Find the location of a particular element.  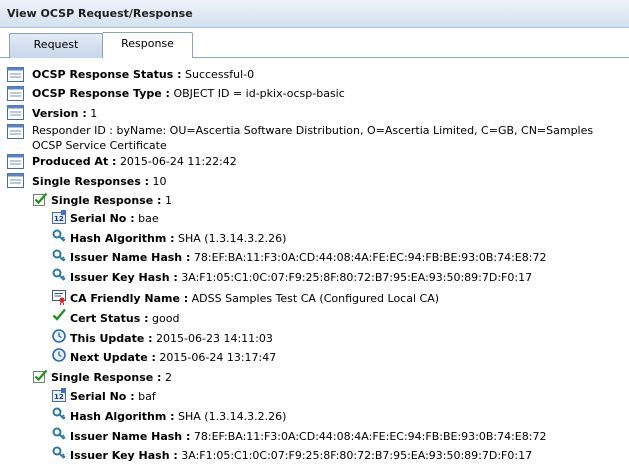

tree-node-cert-status: Cert Status : good is located at coordinates (124, 318).